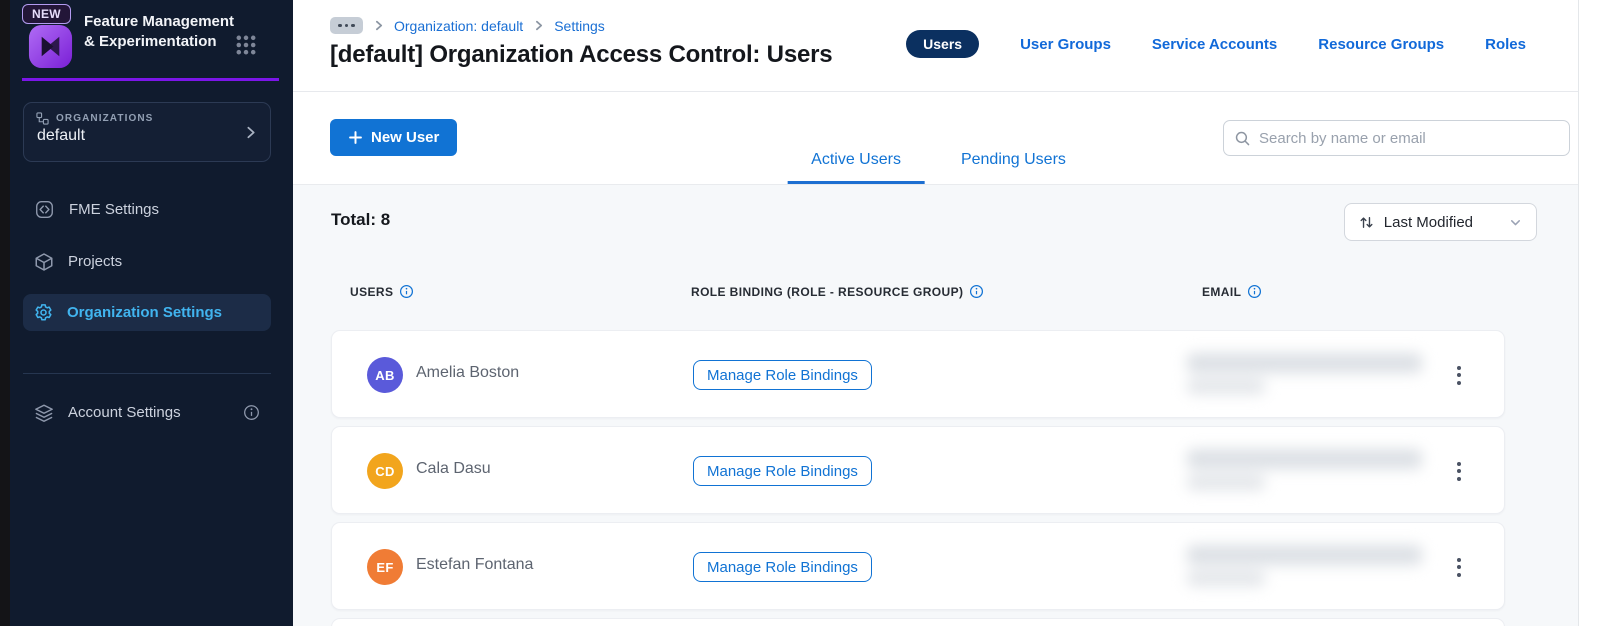 This screenshot has height=626, width=1600. I want to click on window-edge, so click(5, 313).